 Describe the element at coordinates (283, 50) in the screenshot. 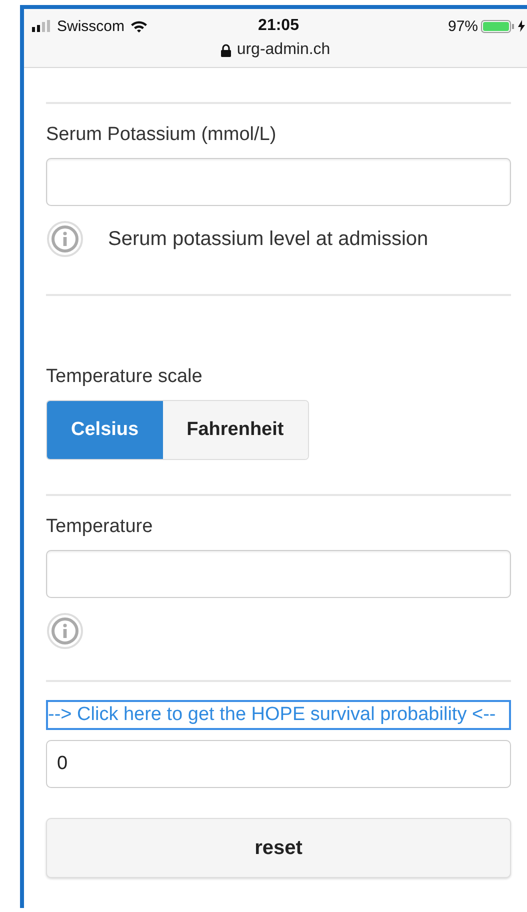

I see `page-url: urg-admin.ch` at that location.